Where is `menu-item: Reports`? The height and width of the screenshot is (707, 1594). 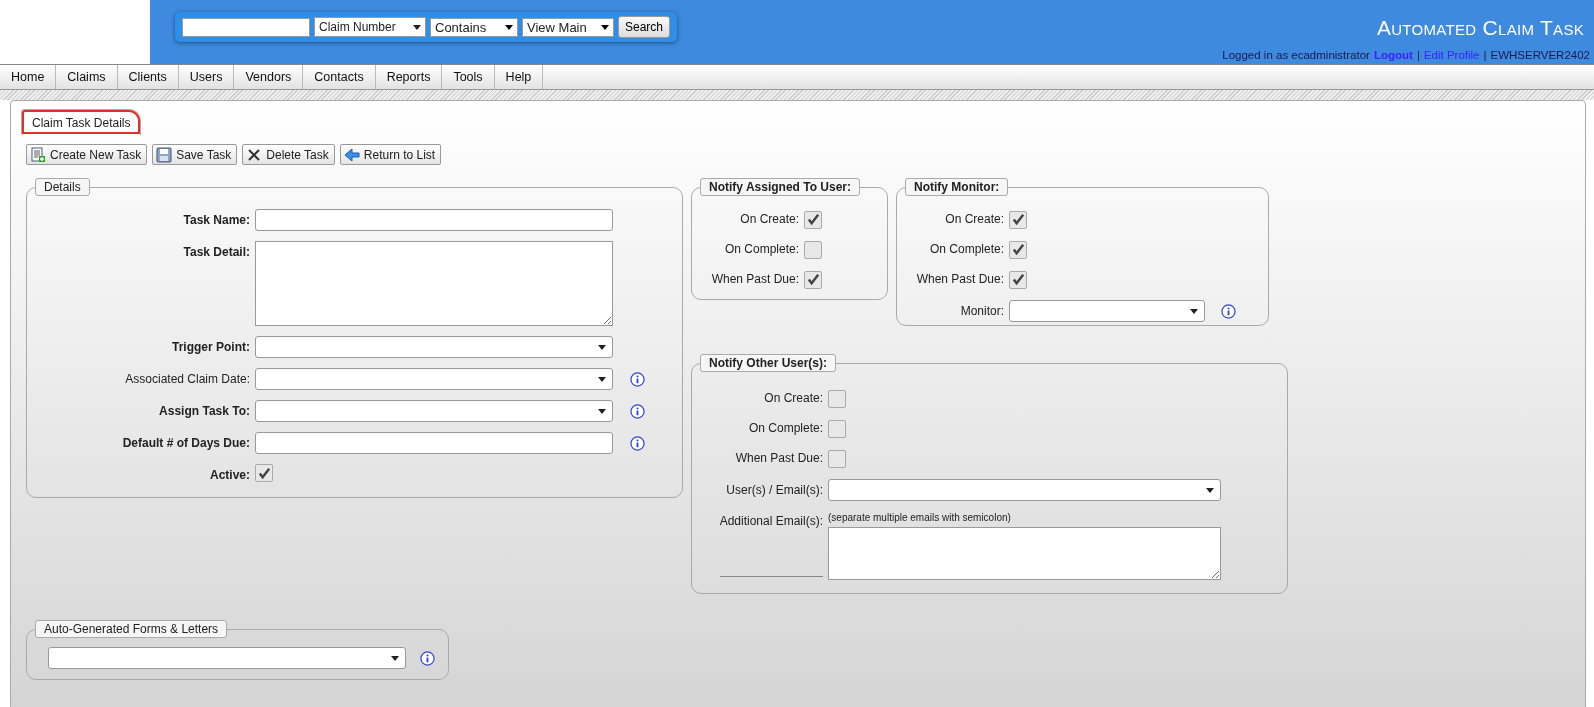
menu-item: Reports is located at coordinates (409, 77).